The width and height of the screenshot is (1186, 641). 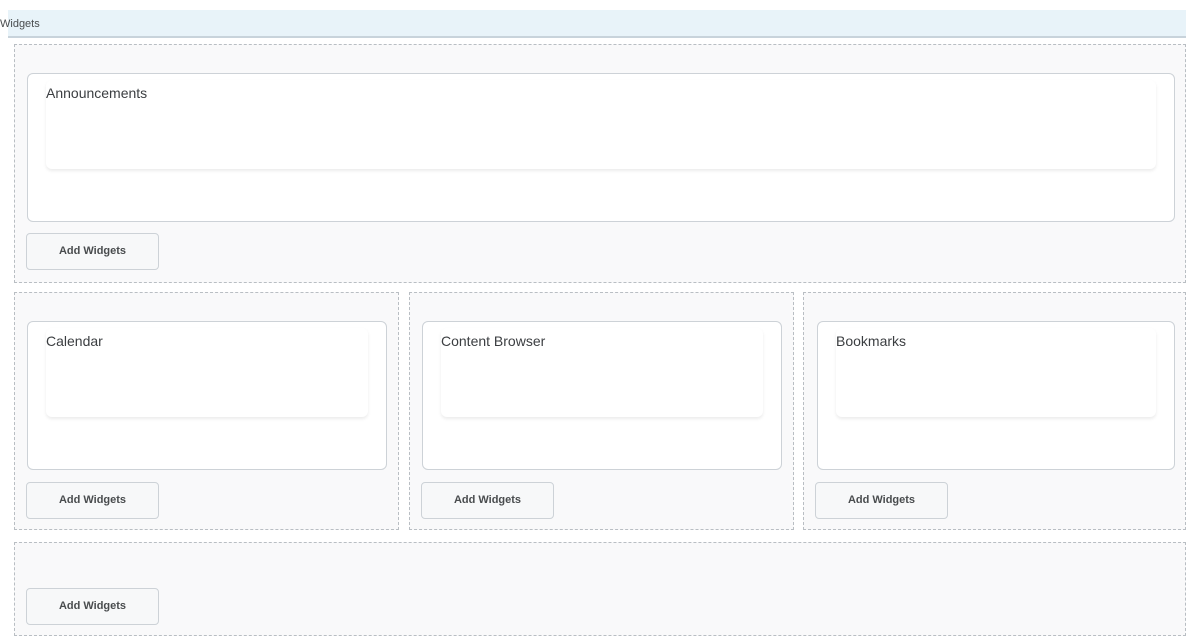 What do you see at coordinates (601, 124) in the screenshot?
I see `widget-card-body: Announcements` at bounding box center [601, 124].